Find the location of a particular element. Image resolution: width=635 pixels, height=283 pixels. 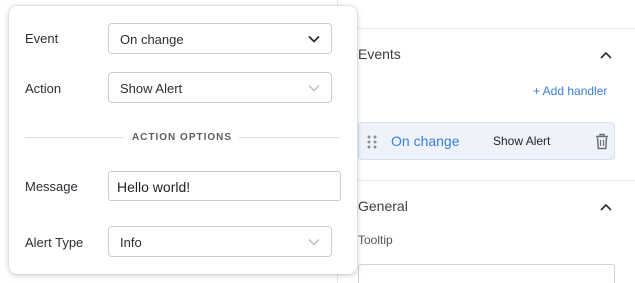

event-handler-item: On change Show Alert is located at coordinates (486, 141).